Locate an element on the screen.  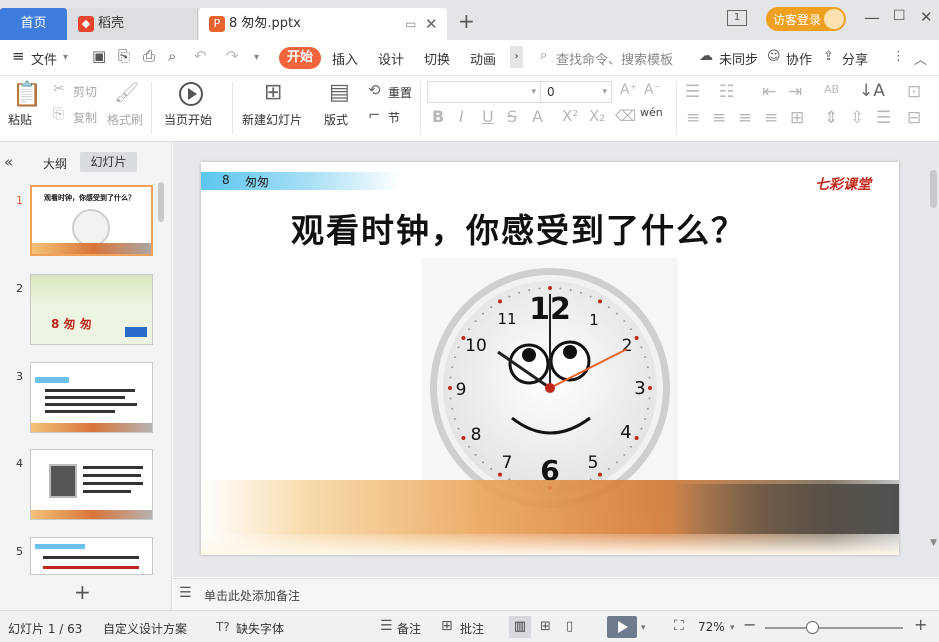
menu-switch: 切换 is located at coordinates (437, 58).